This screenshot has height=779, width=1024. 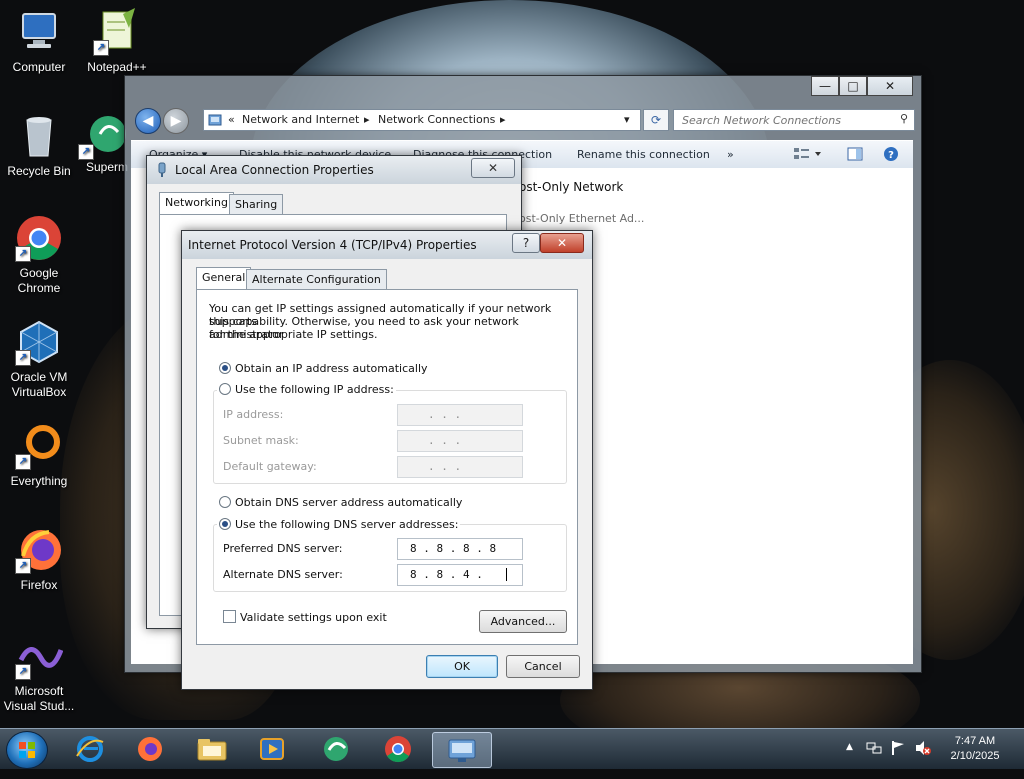 I want to click on ok-button: OK, so click(x=462, y=666).